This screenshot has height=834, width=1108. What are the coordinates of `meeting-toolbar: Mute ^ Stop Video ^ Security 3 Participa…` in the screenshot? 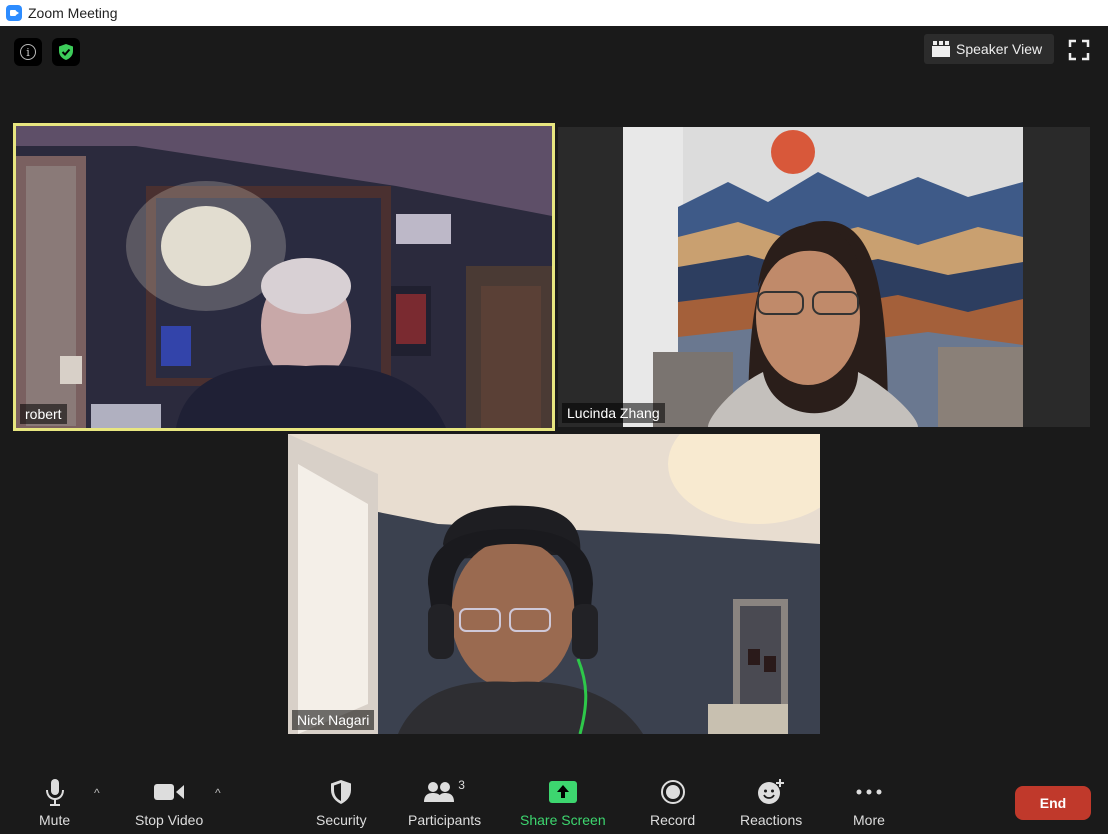 It's located at (554, 797).